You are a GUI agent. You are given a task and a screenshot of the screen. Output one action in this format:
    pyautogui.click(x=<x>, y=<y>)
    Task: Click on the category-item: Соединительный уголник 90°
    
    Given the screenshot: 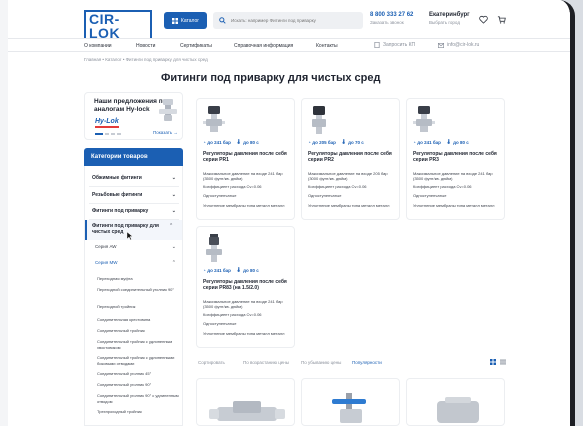 What is the action you would take?
    pyautogui.click(x=133, y=385)
    